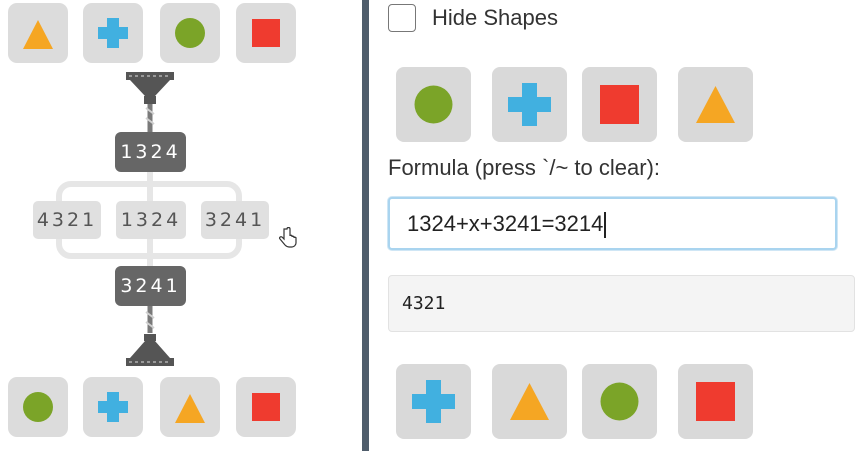 The height and width of the screenshot is (451, 855). I want to click on circle-button-top, so click(433, 104).